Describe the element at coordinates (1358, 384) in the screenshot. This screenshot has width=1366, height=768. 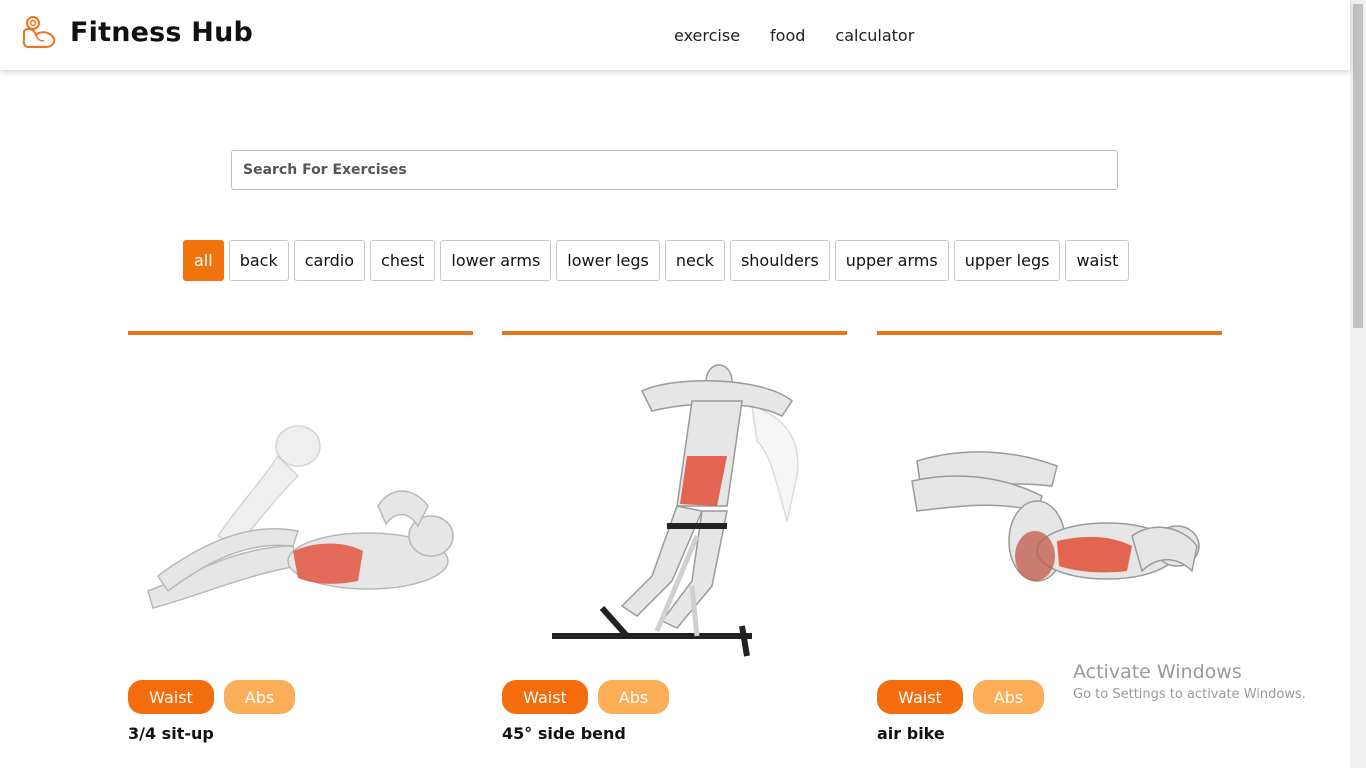
I see `page-scrollbar` at that location.